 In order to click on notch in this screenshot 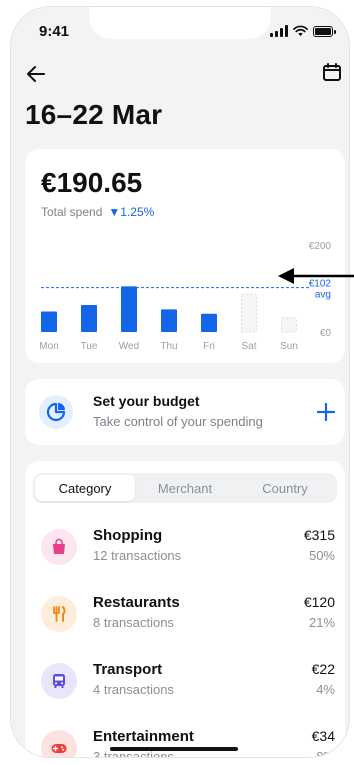, I will do `click(180, 23)`.